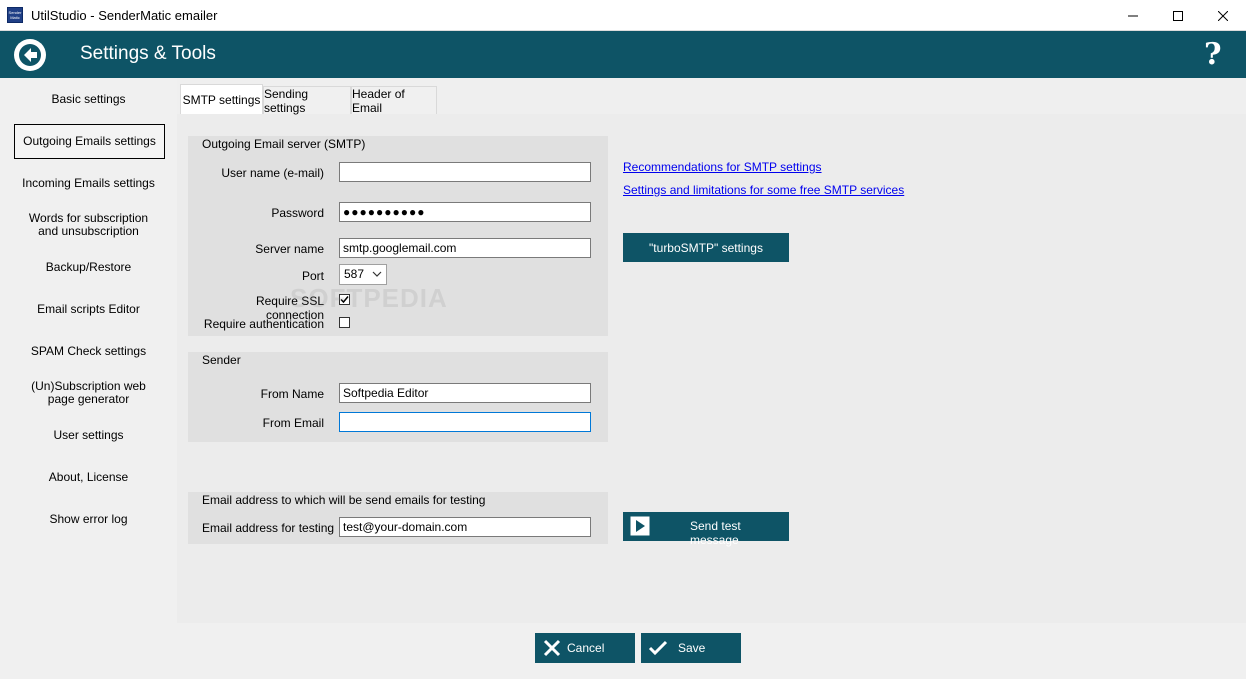  What do you see at coordinates (465, 248) in the screenshot?
I see `server-name-field: smtp.googlemail.com` at bounding box center [465, 248].